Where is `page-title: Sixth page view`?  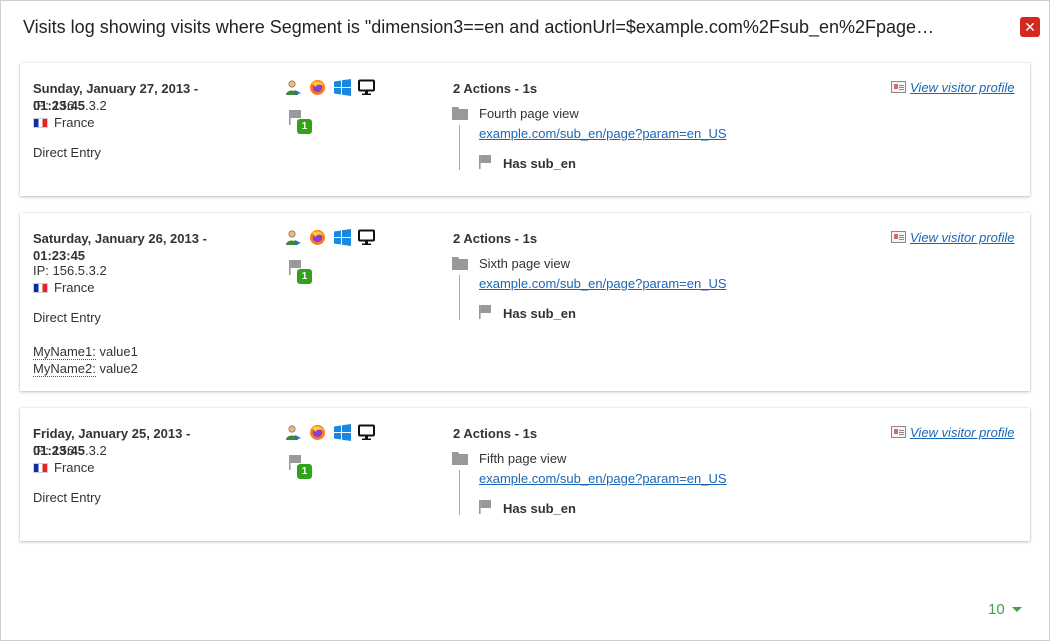
page-title: Sixth page view is located at coordinates (525, 263).